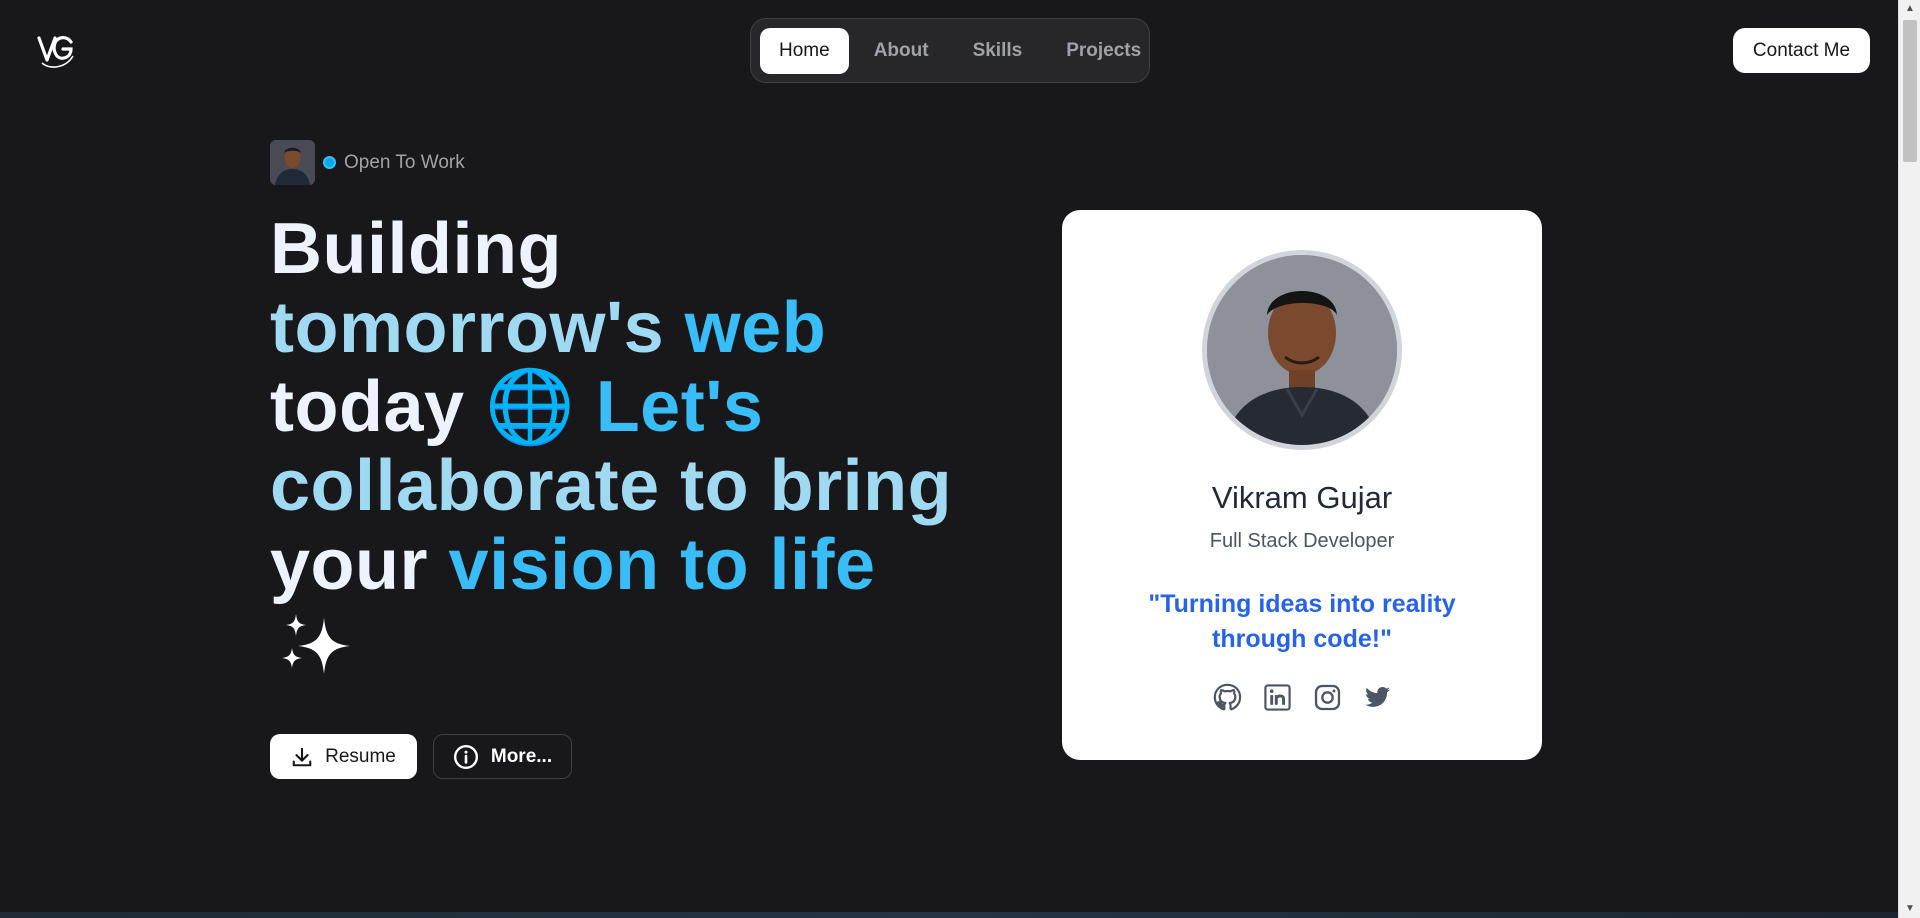  Describe the element at coordinates (1909, 9) in the screenshot. I see `scroll-up-icon: ▲` at that location.